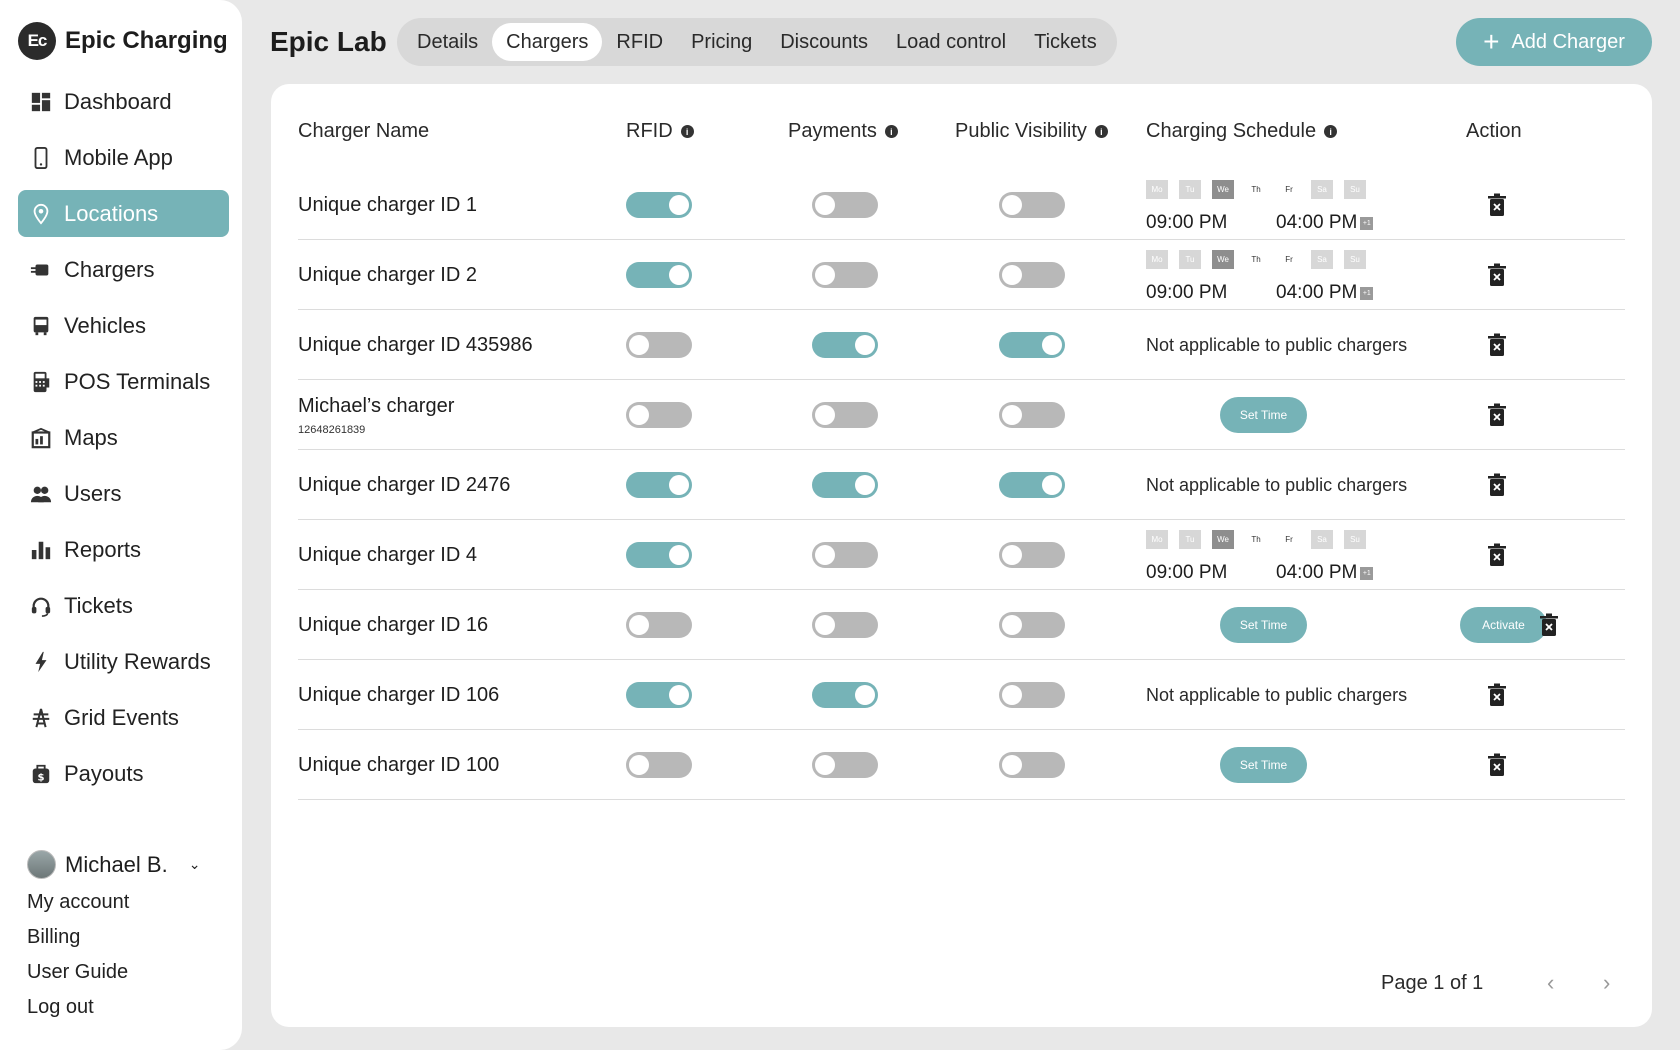 This screenshot has width=1680, height=1050. Describe the element at coordinates (113, 864) in the screenshot. I see `user-menu: Michael B. ⌄` at that location.